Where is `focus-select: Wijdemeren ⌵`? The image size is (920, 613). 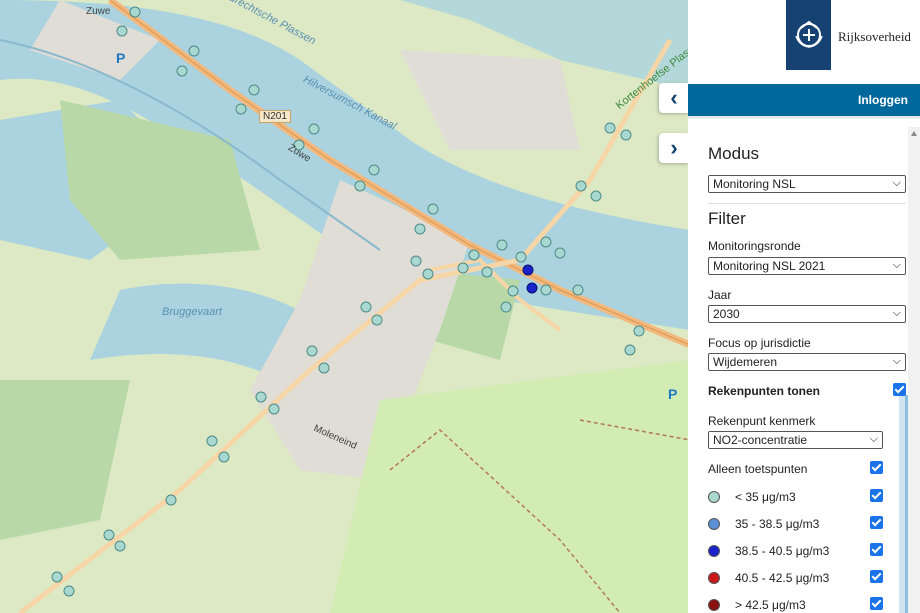 focus-select: Wijdemeren ⌵ is located at coordinates (807, 362).